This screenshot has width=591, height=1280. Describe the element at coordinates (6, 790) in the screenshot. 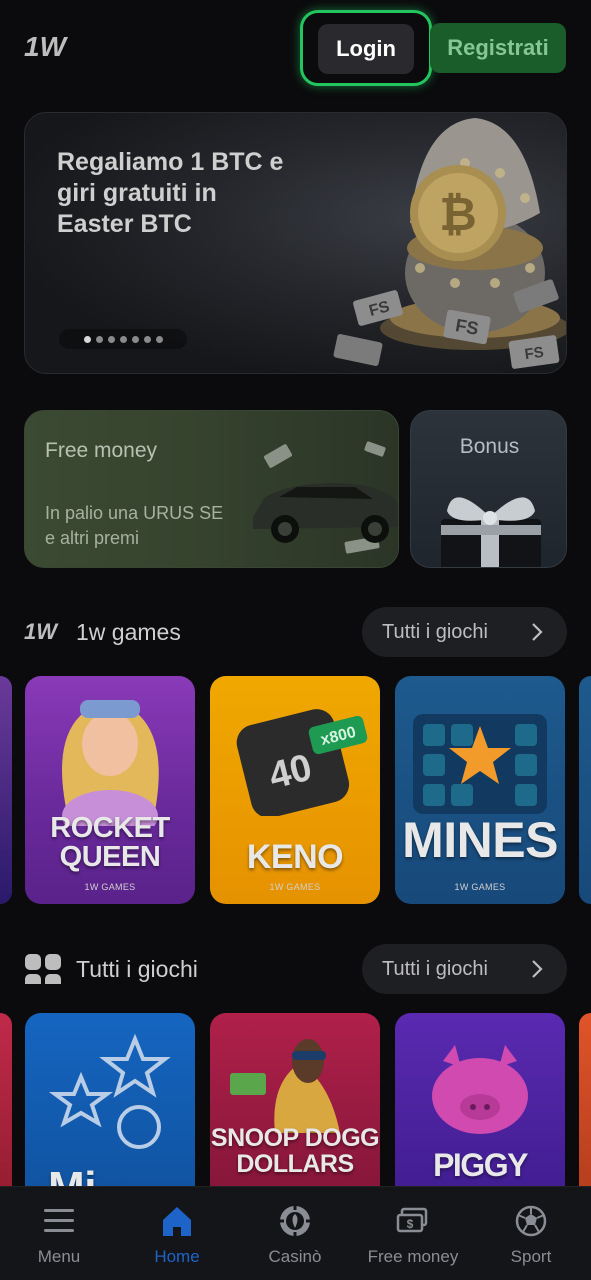

I see `tile-edge-left` at that location.